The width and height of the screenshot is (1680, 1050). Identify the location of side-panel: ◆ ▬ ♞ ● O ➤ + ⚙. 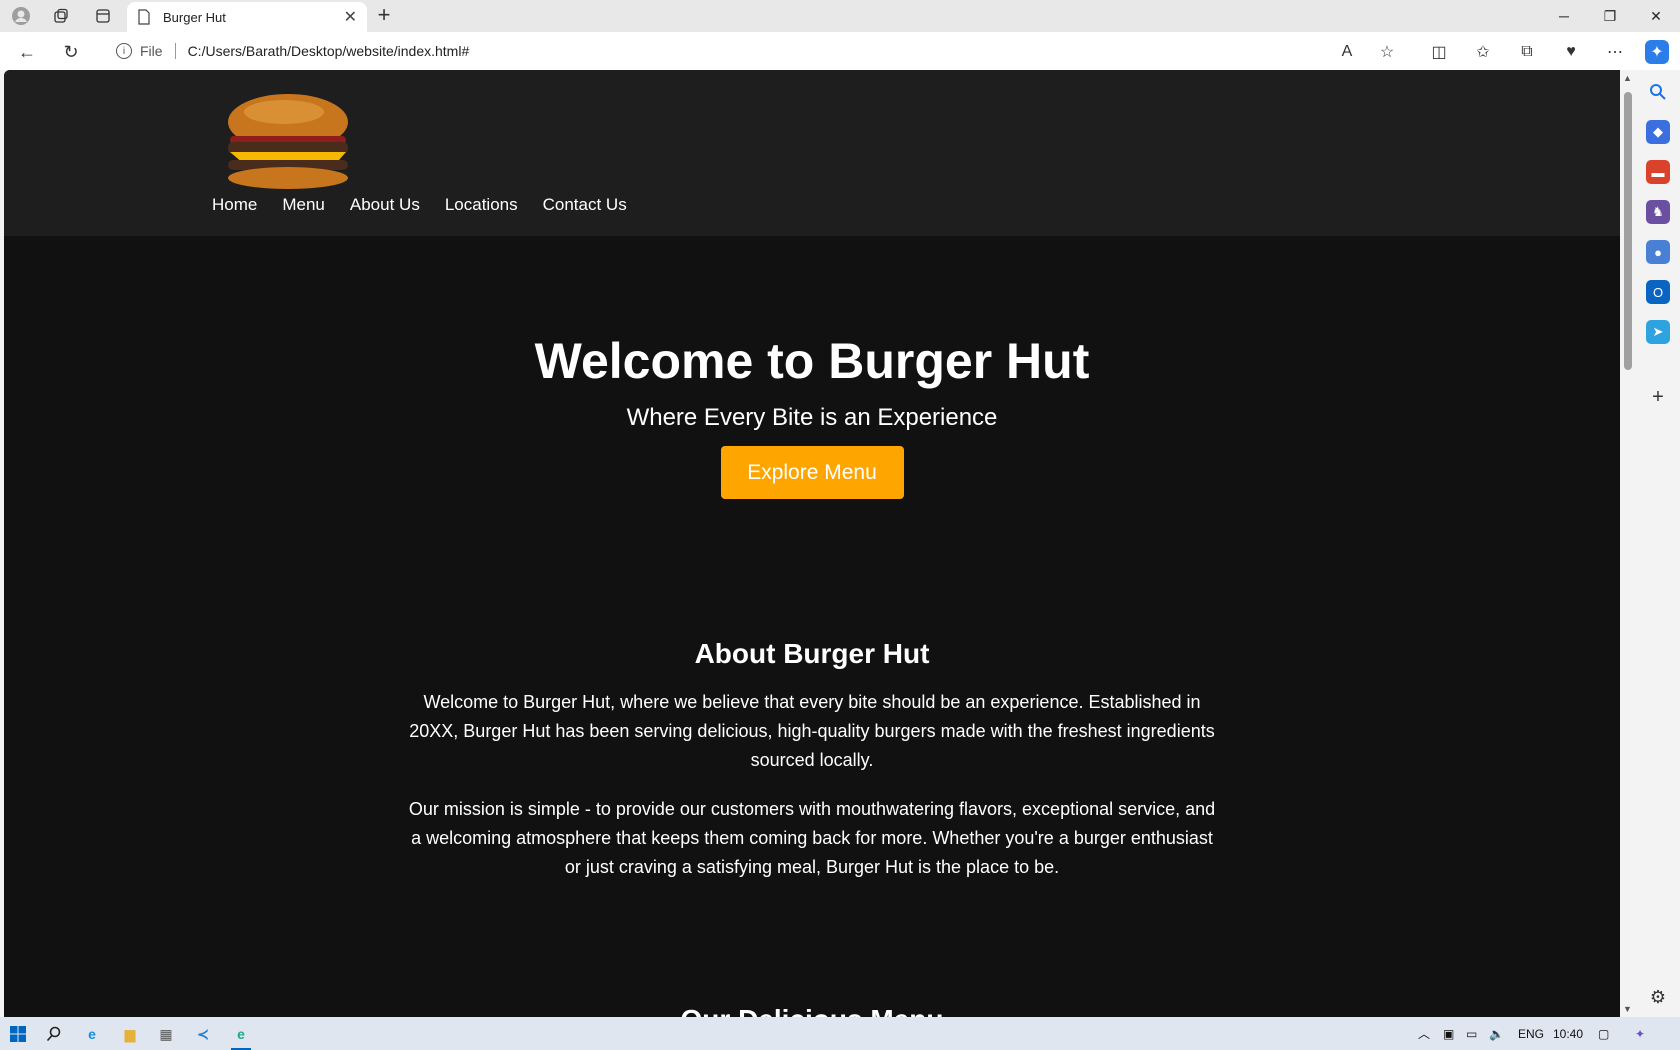
(1658, 543).